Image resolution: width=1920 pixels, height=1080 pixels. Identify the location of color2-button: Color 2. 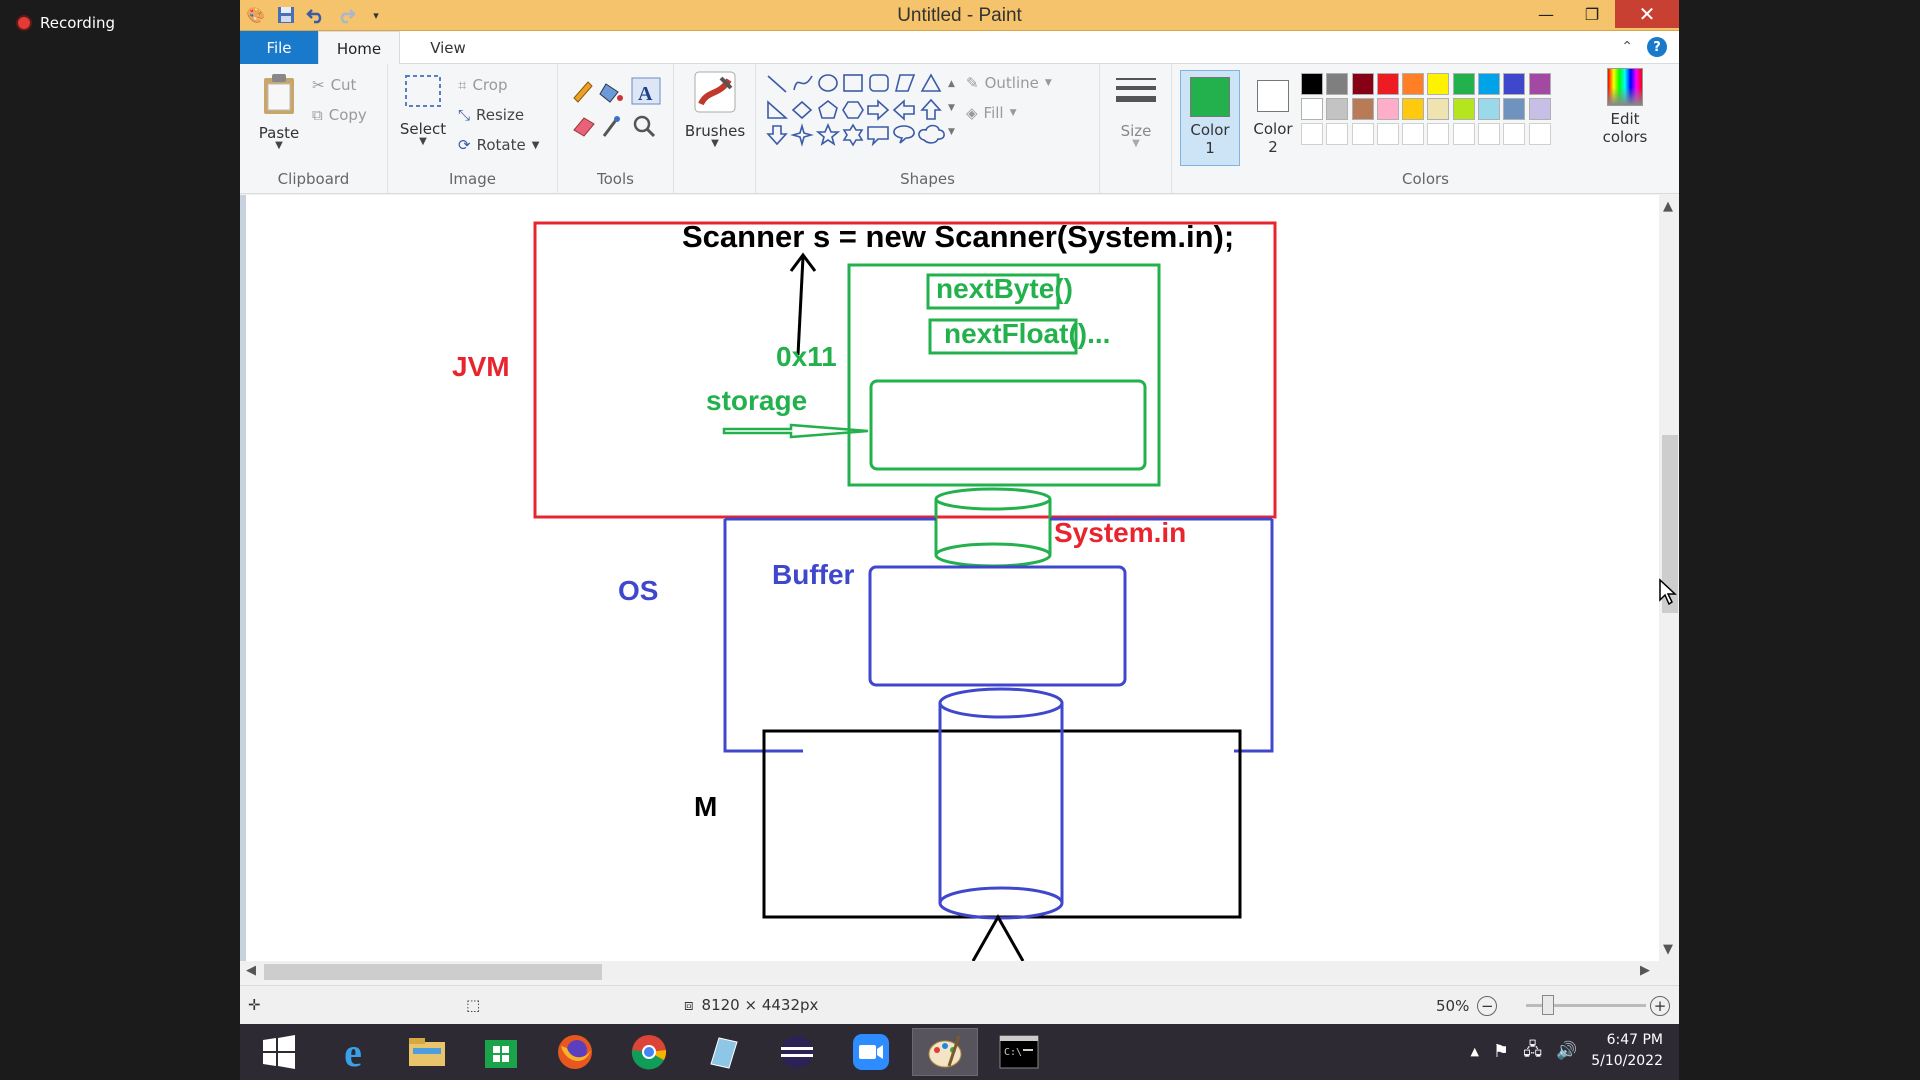
(1273, 118).